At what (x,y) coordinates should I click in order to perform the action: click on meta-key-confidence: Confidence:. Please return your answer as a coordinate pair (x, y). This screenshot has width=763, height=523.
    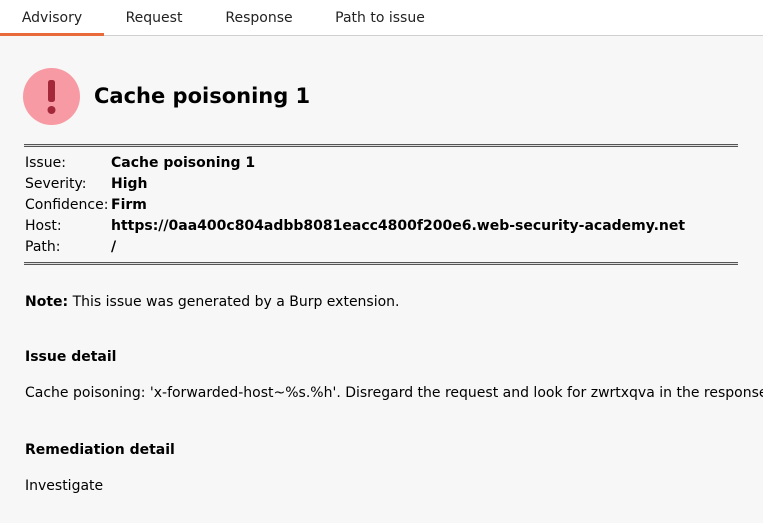
    Looking at the image, I should click on (67, 205).